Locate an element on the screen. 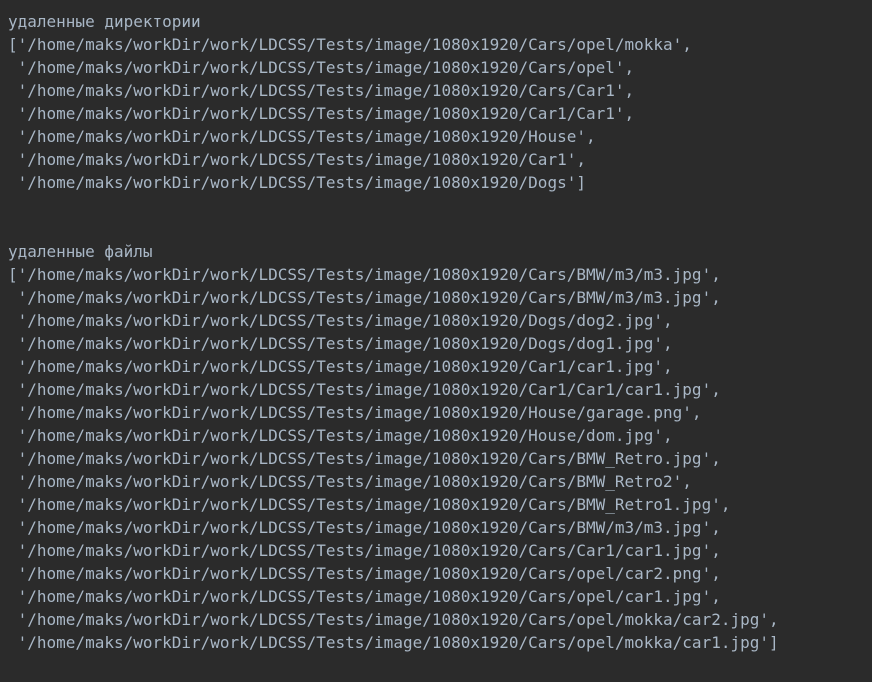 The image size is (872, 682). files-header: удаленные файлы is located at coordinates (80, 251).